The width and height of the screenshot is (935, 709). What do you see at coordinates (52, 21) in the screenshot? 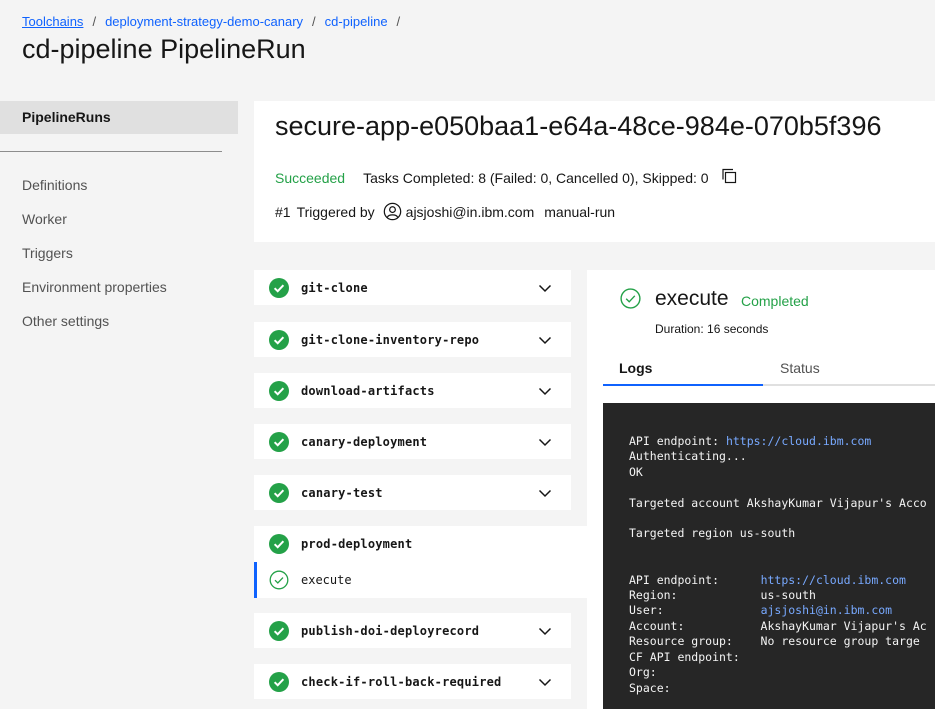
I see `breadcrumb-toolchains: Toolchains` at bounding box center [52, 21].